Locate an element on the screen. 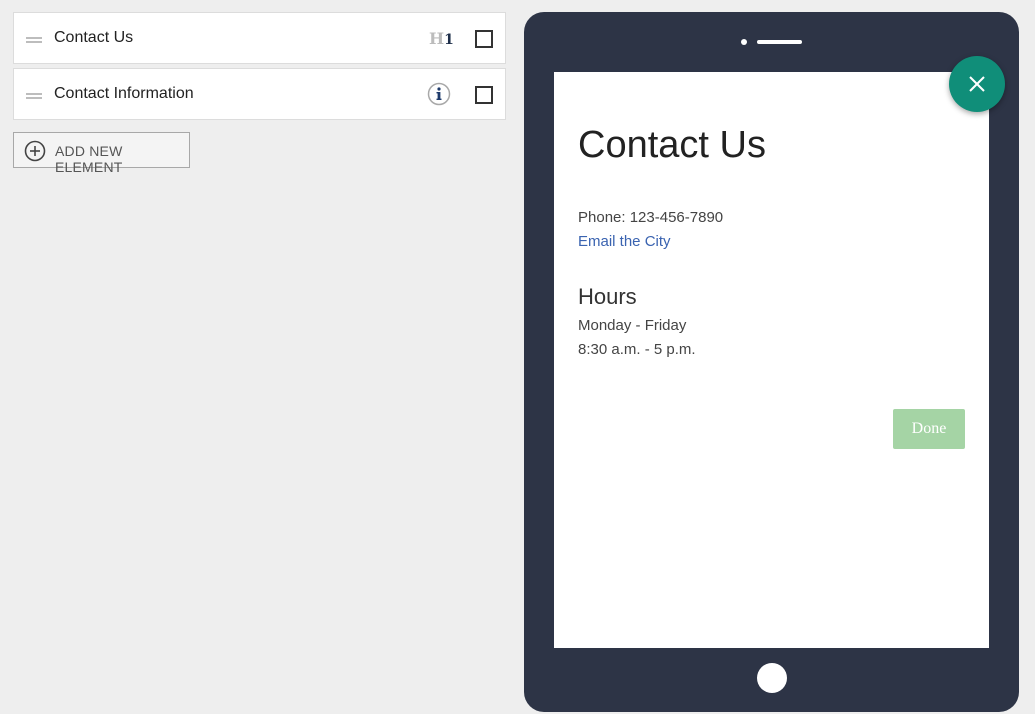  add-new-element-button: ADD NEW ELEMENT is located at coordinates (101, 153).